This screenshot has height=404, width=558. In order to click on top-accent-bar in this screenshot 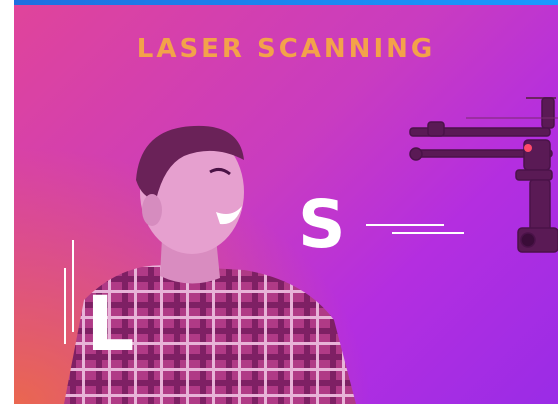, I will do `click(286, 2)`.